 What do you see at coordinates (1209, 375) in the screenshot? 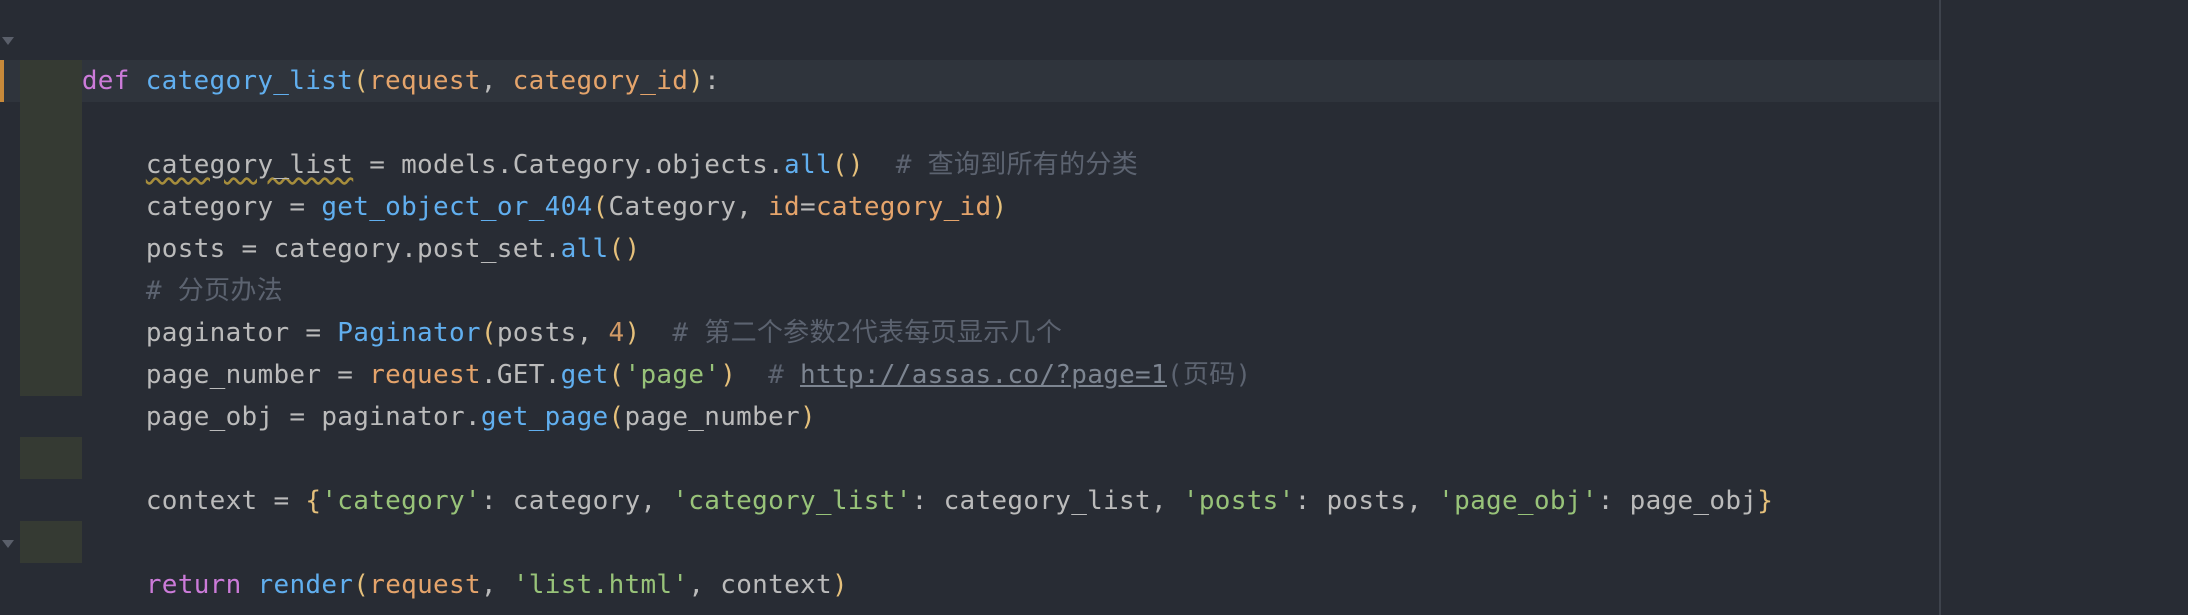
I see `comment: (页码)` at bounding box center [1209, 375].